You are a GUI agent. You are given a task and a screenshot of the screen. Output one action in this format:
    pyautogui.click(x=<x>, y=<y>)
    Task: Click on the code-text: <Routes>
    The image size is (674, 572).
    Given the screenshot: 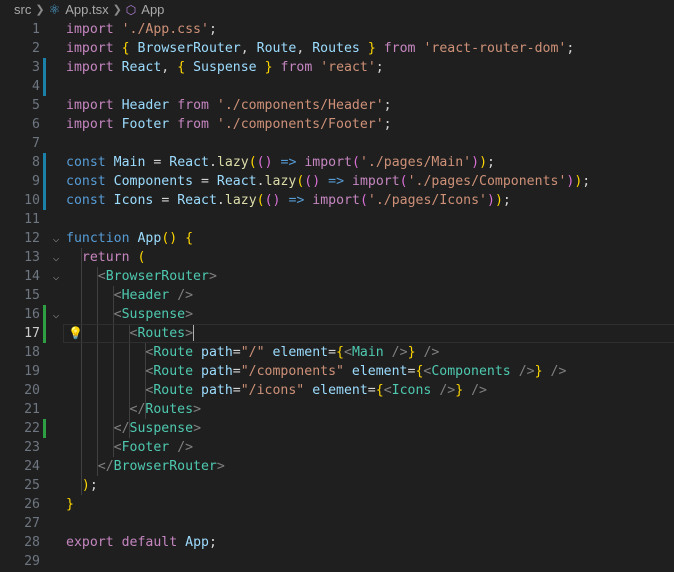 What is the action you would take?
    pyautogui.click(x=162, y=333)
    